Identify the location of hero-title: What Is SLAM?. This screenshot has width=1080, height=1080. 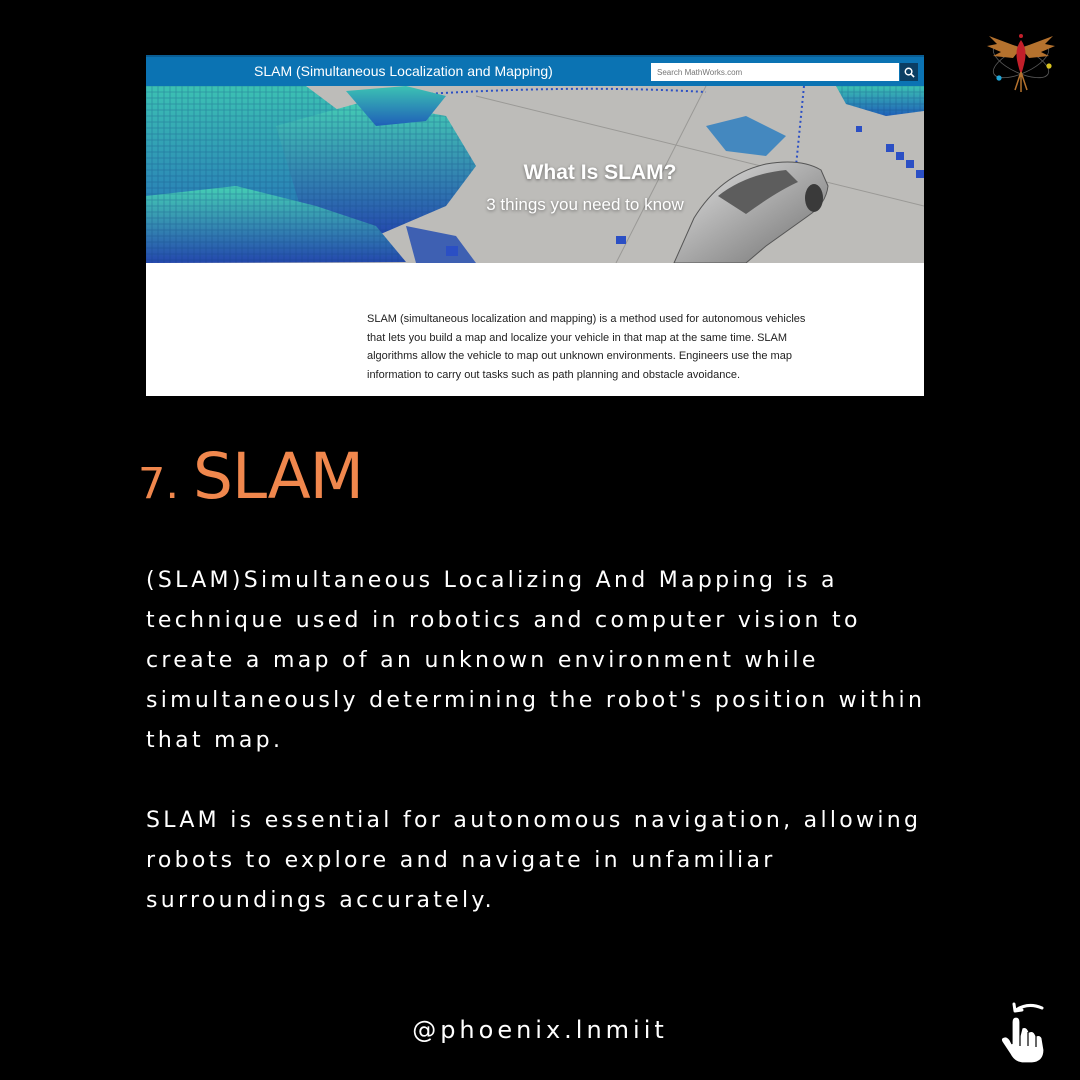
(600, 172).